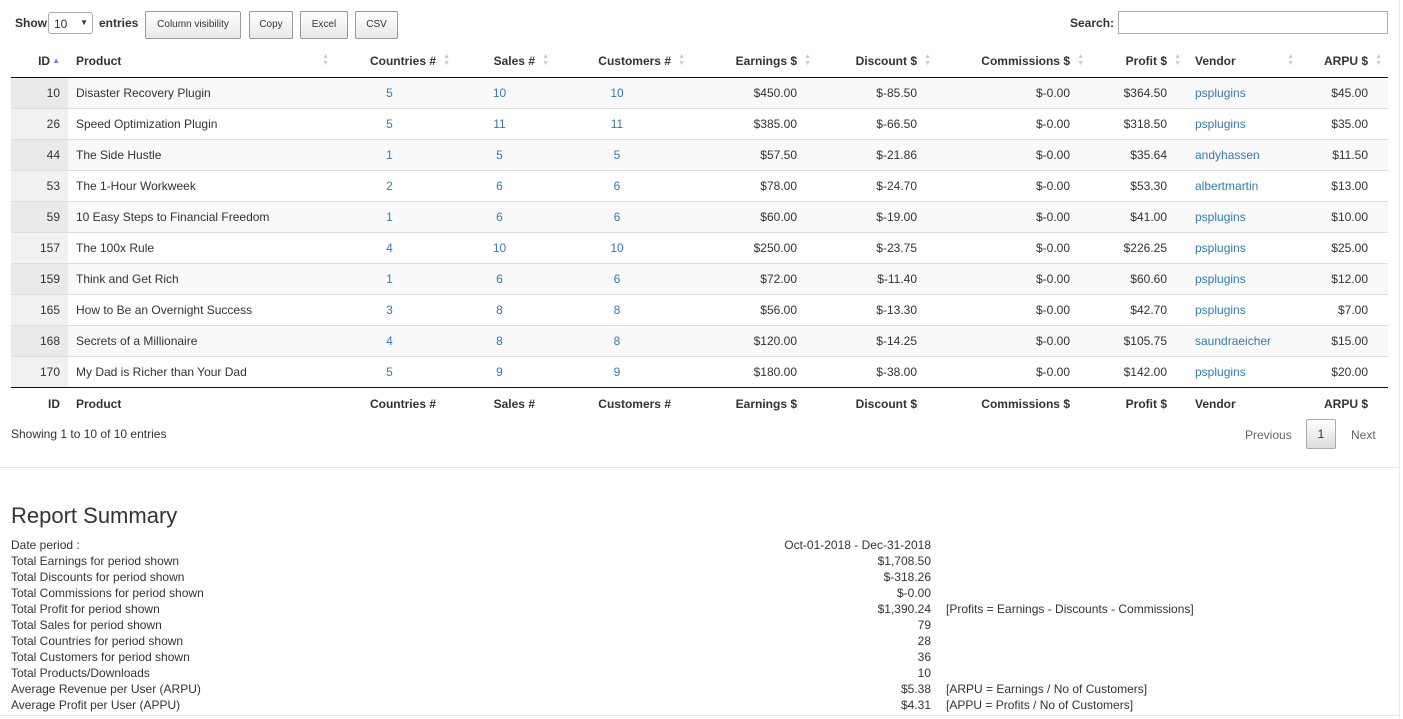  What do you see at coordinates (754, 124) in the screenshot?
I see `cell-earnings: $385.00` at bounding box center [754, 124].